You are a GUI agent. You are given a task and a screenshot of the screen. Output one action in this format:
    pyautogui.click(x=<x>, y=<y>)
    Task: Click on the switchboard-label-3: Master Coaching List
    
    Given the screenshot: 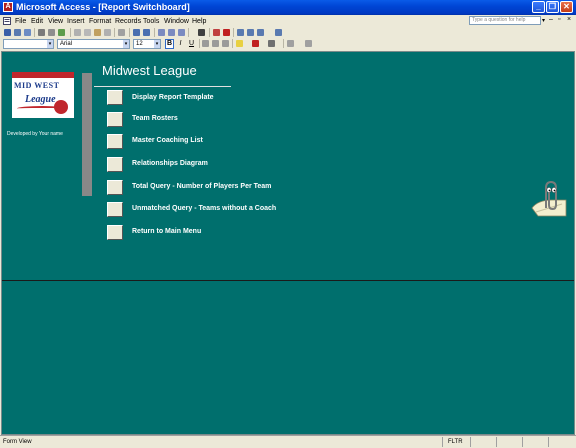 What is the action you would take?
    pyautogui.click(x=167, y=140)
    